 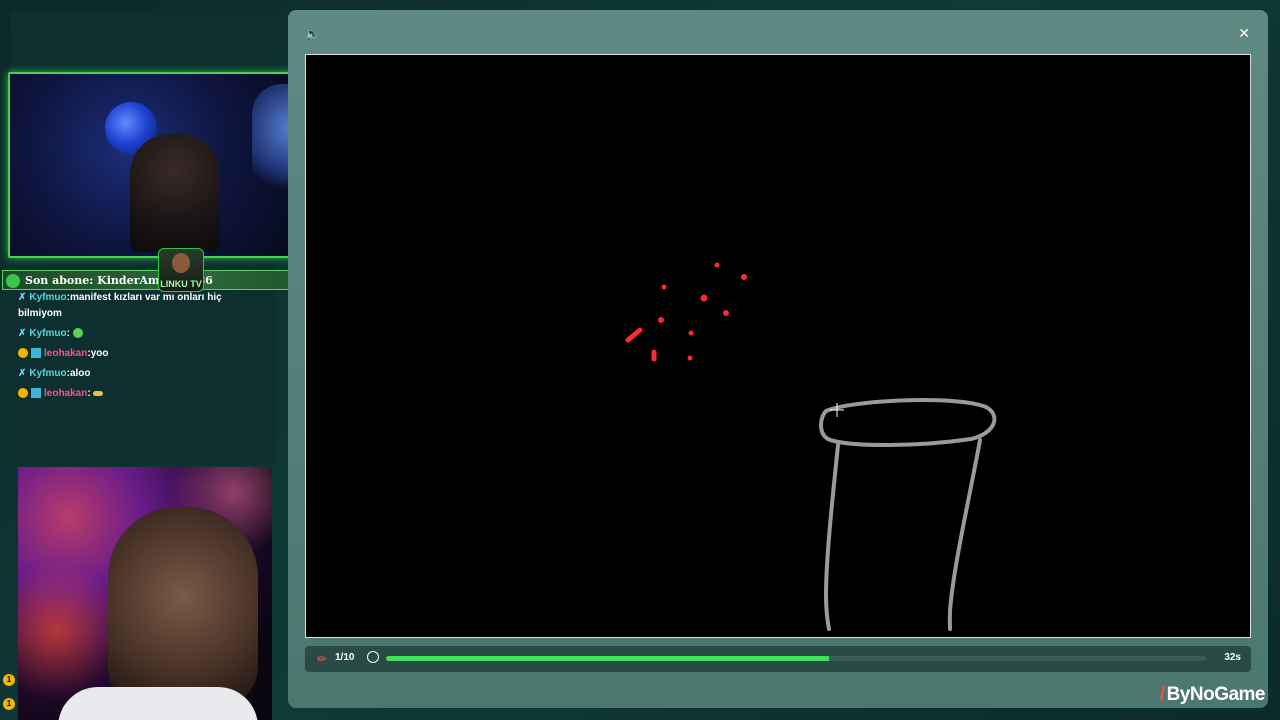 I want to click on webcam-bottom, so click(x=145, y=593).